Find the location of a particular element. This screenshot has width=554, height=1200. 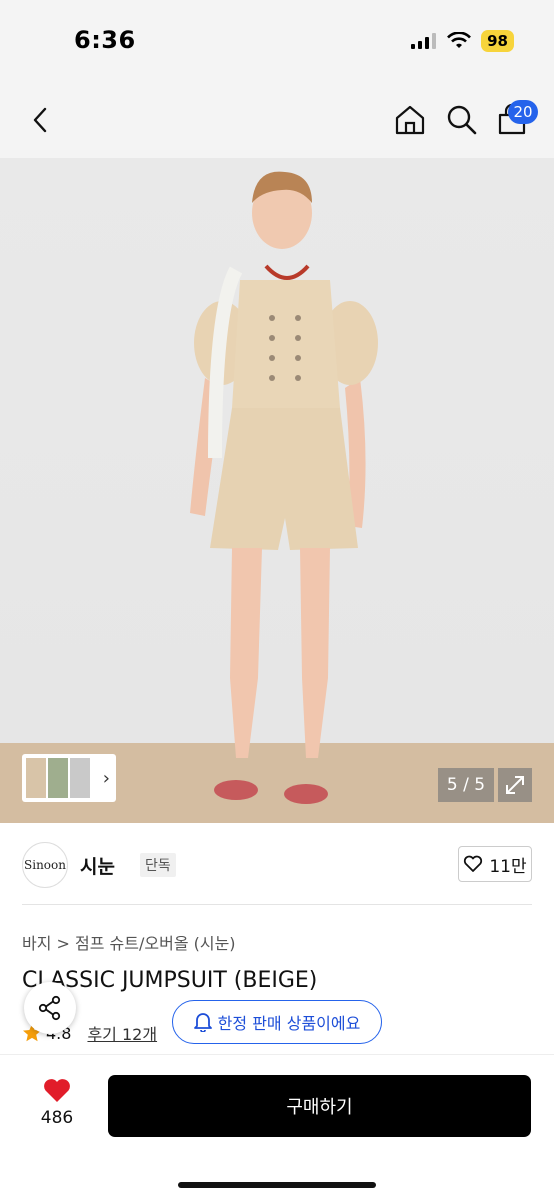

review-link: 후기 12개 is located at coordinates (122, 1033).